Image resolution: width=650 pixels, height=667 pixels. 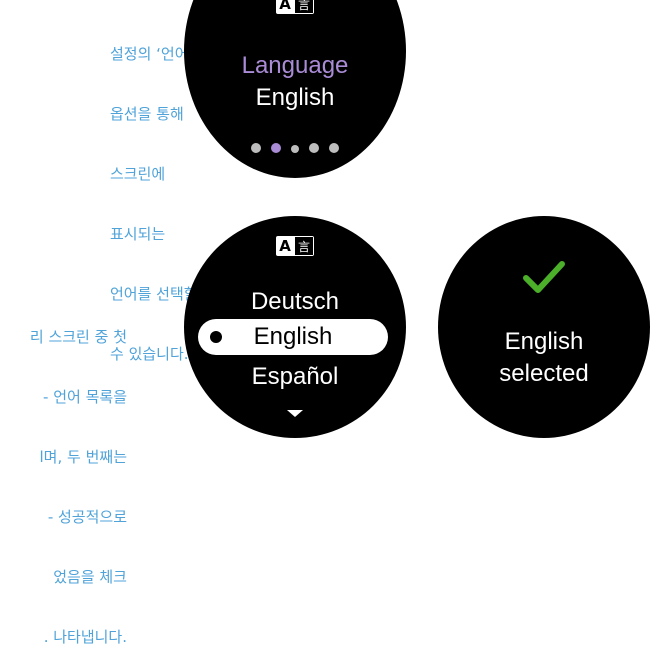 What do you see at coordinates (216, 337) in the screenshot?
I see `selected-bullet-icon` at bounding box center [216, 337].